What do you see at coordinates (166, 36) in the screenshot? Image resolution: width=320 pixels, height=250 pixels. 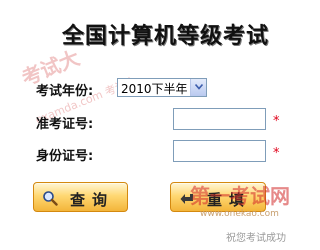 I see `page-title: 全国计算机等级考试` at bounding box center [166, 36].